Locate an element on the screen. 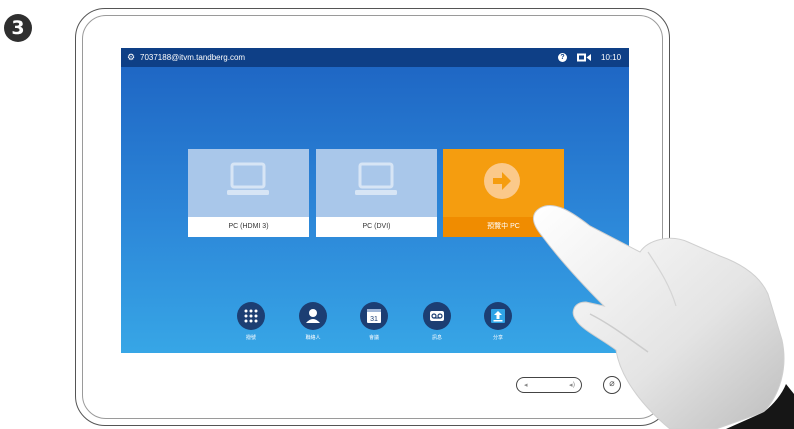 The width and height of the screenshot is (794, 429). voicemail-icon is located at coordinates (437, 316).